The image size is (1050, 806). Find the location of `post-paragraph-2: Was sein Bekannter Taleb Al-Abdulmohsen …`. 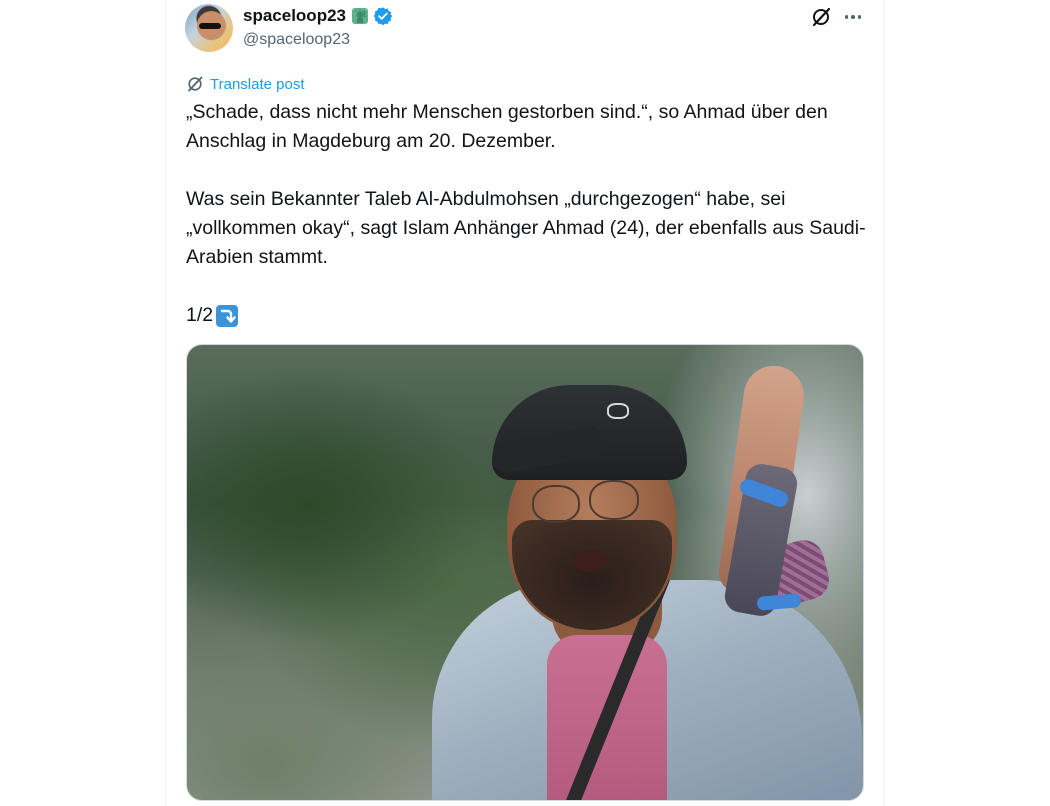

post-paragraph-2: Was sein Bekannter Taleb Al-Abdulmohsen … is located at coordinates (526, 228).